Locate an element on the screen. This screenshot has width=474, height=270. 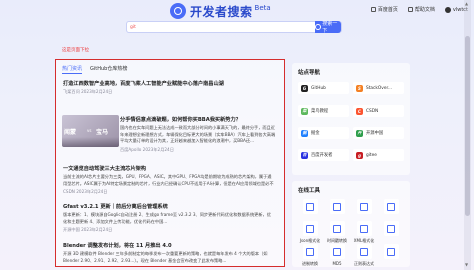
thumb-vs-label: vs is located at coordinates (89, 130).